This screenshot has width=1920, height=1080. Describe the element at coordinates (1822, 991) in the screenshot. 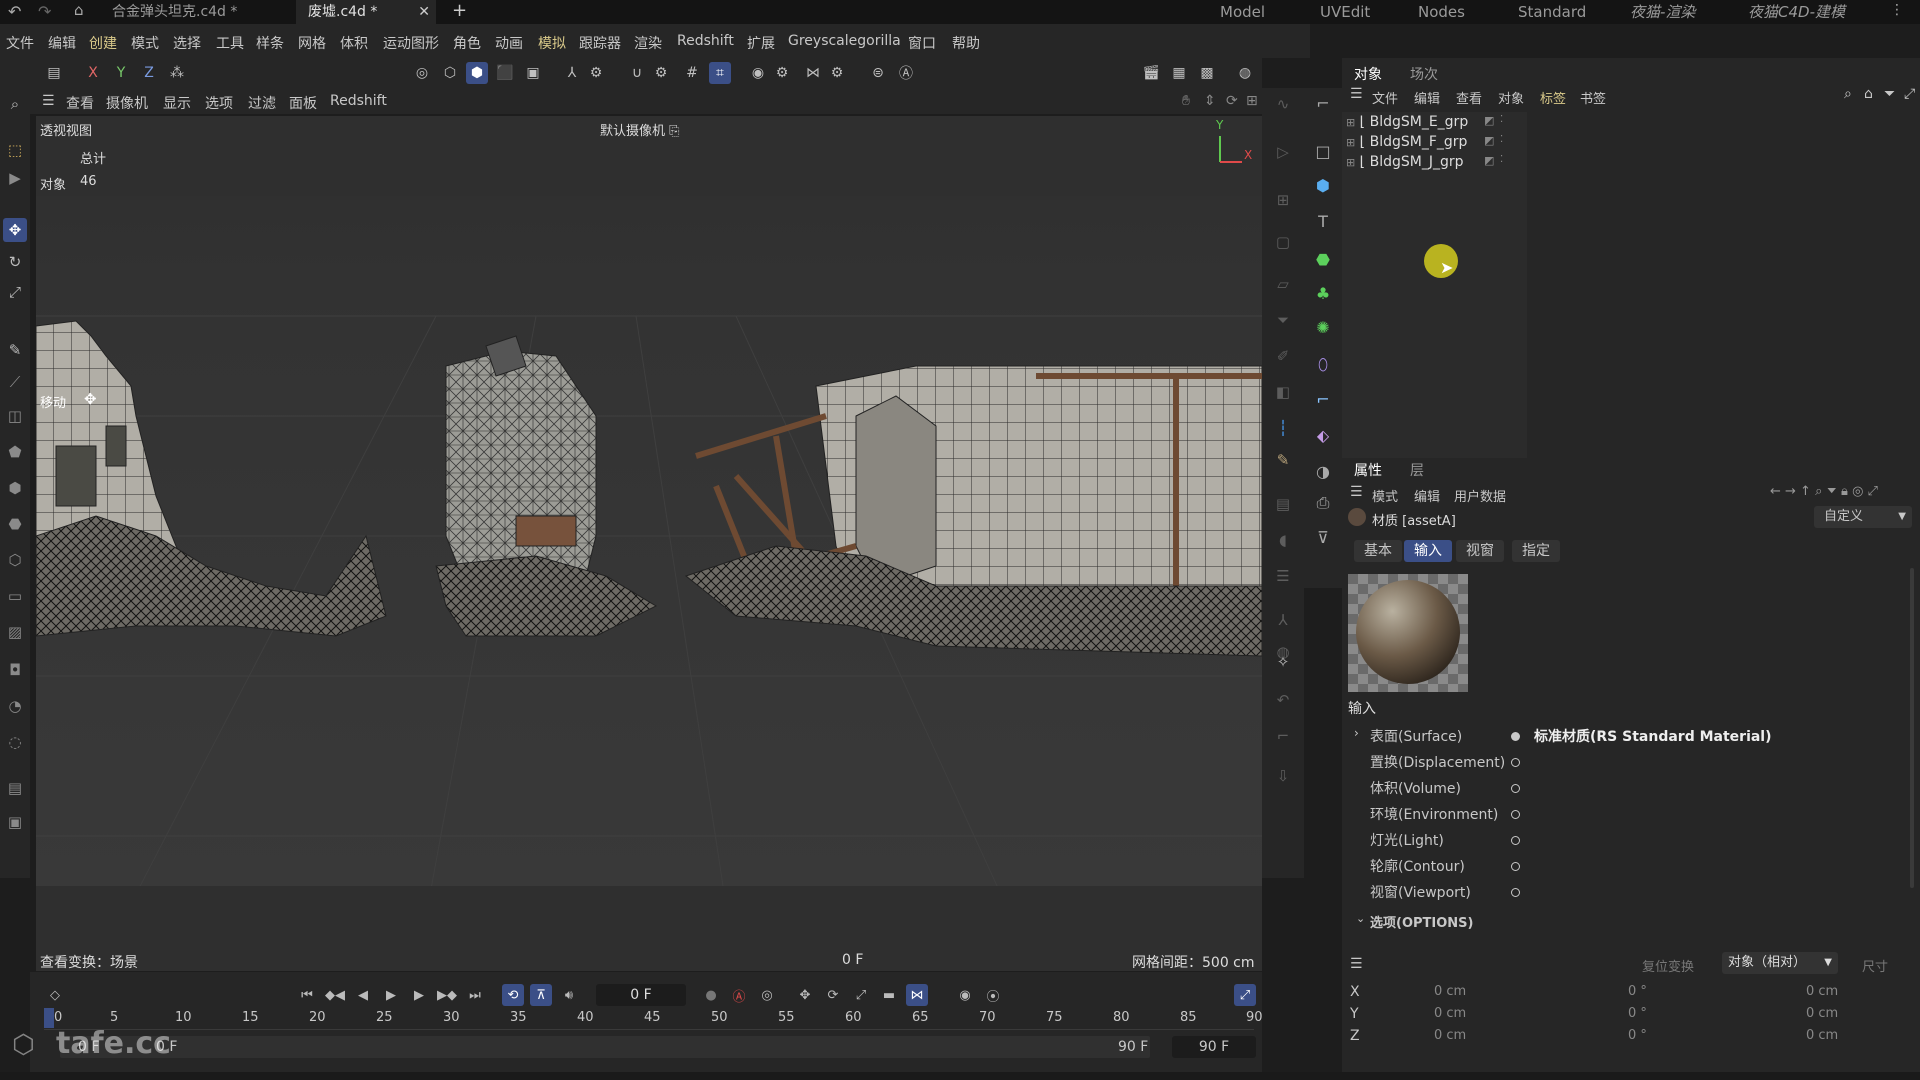

I see `coord-size-x: 0 cm` at that location.